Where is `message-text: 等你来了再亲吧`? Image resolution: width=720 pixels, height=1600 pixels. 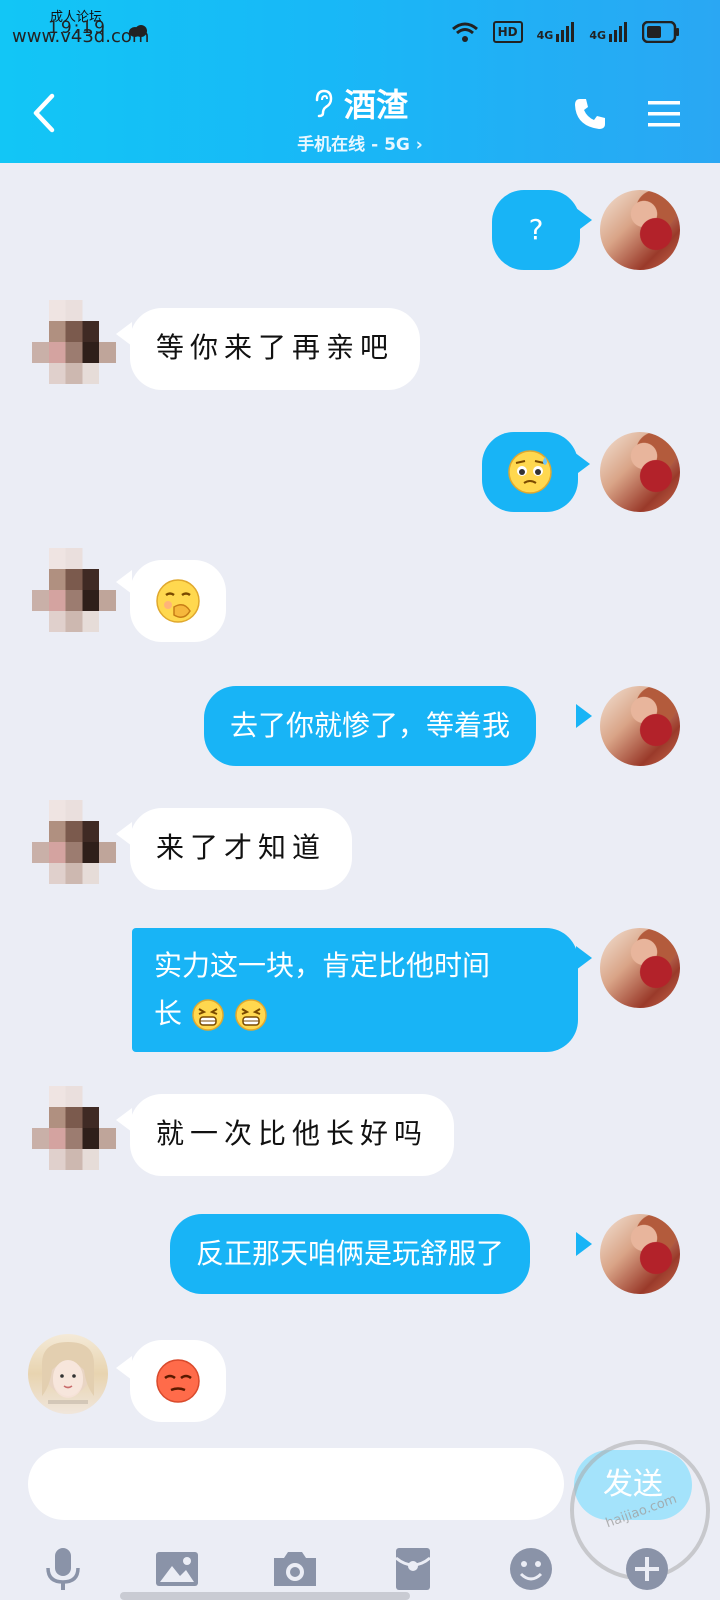 message-text: 等你来了再亲吧 is located at coordinates (275, 347).